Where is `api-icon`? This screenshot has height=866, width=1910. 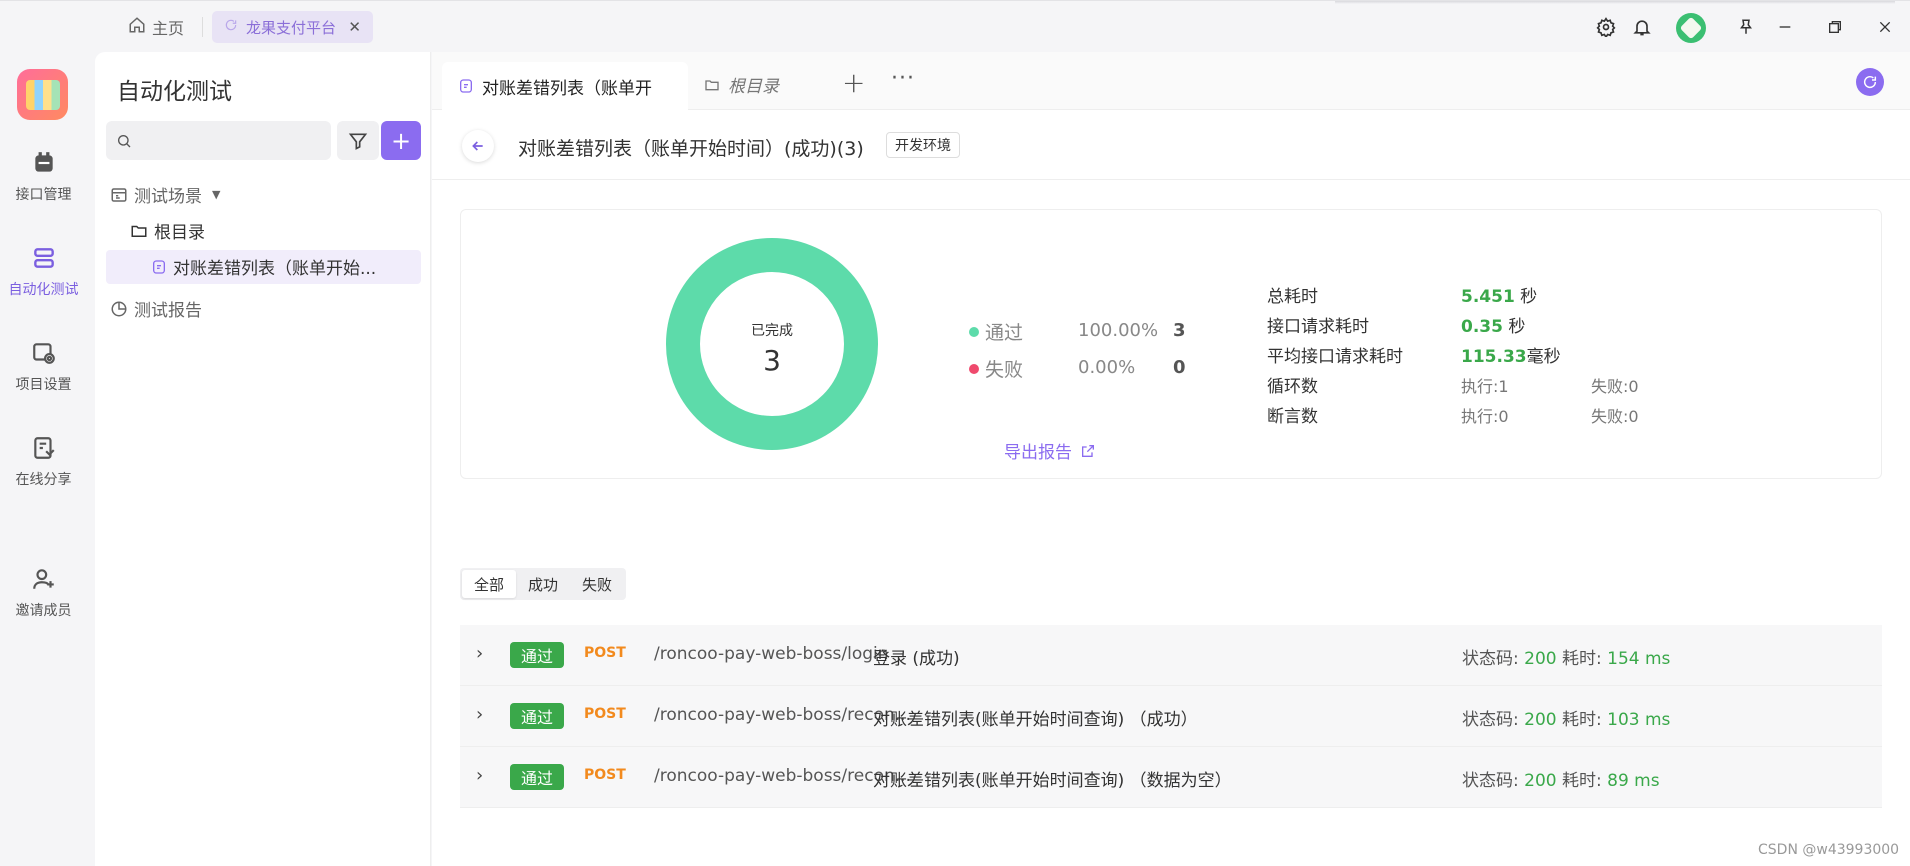 api-icon is located at coordinates (43, 162).